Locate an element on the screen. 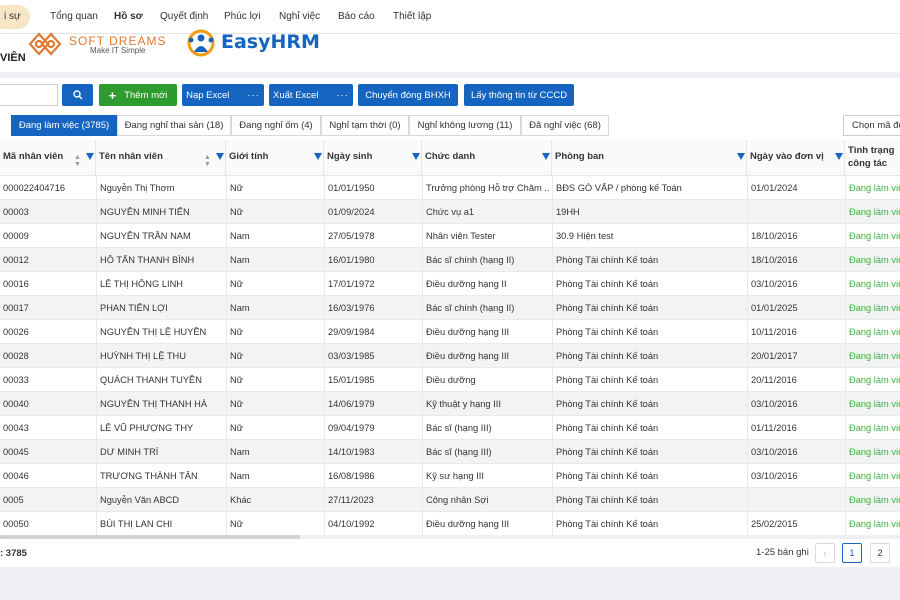  cell-employee-code: 00009 is located at coordinates (16, 236).